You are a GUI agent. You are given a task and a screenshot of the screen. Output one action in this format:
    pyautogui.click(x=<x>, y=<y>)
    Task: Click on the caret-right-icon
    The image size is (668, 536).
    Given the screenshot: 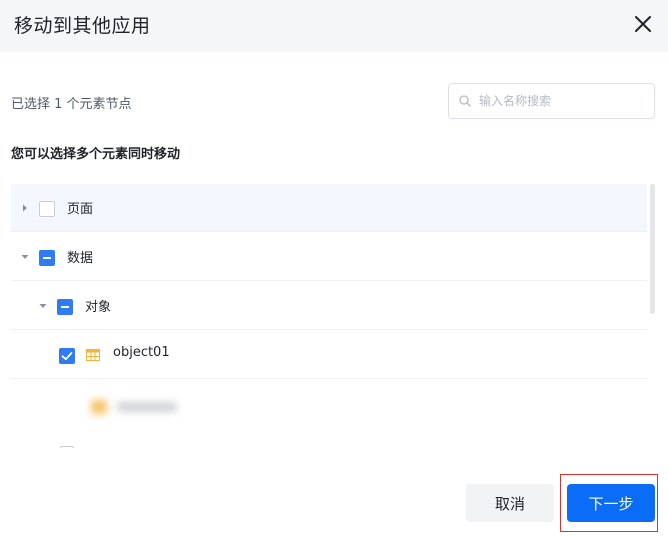 What is the action you would take?
    pyautogui.click(x=25, y=208)
    